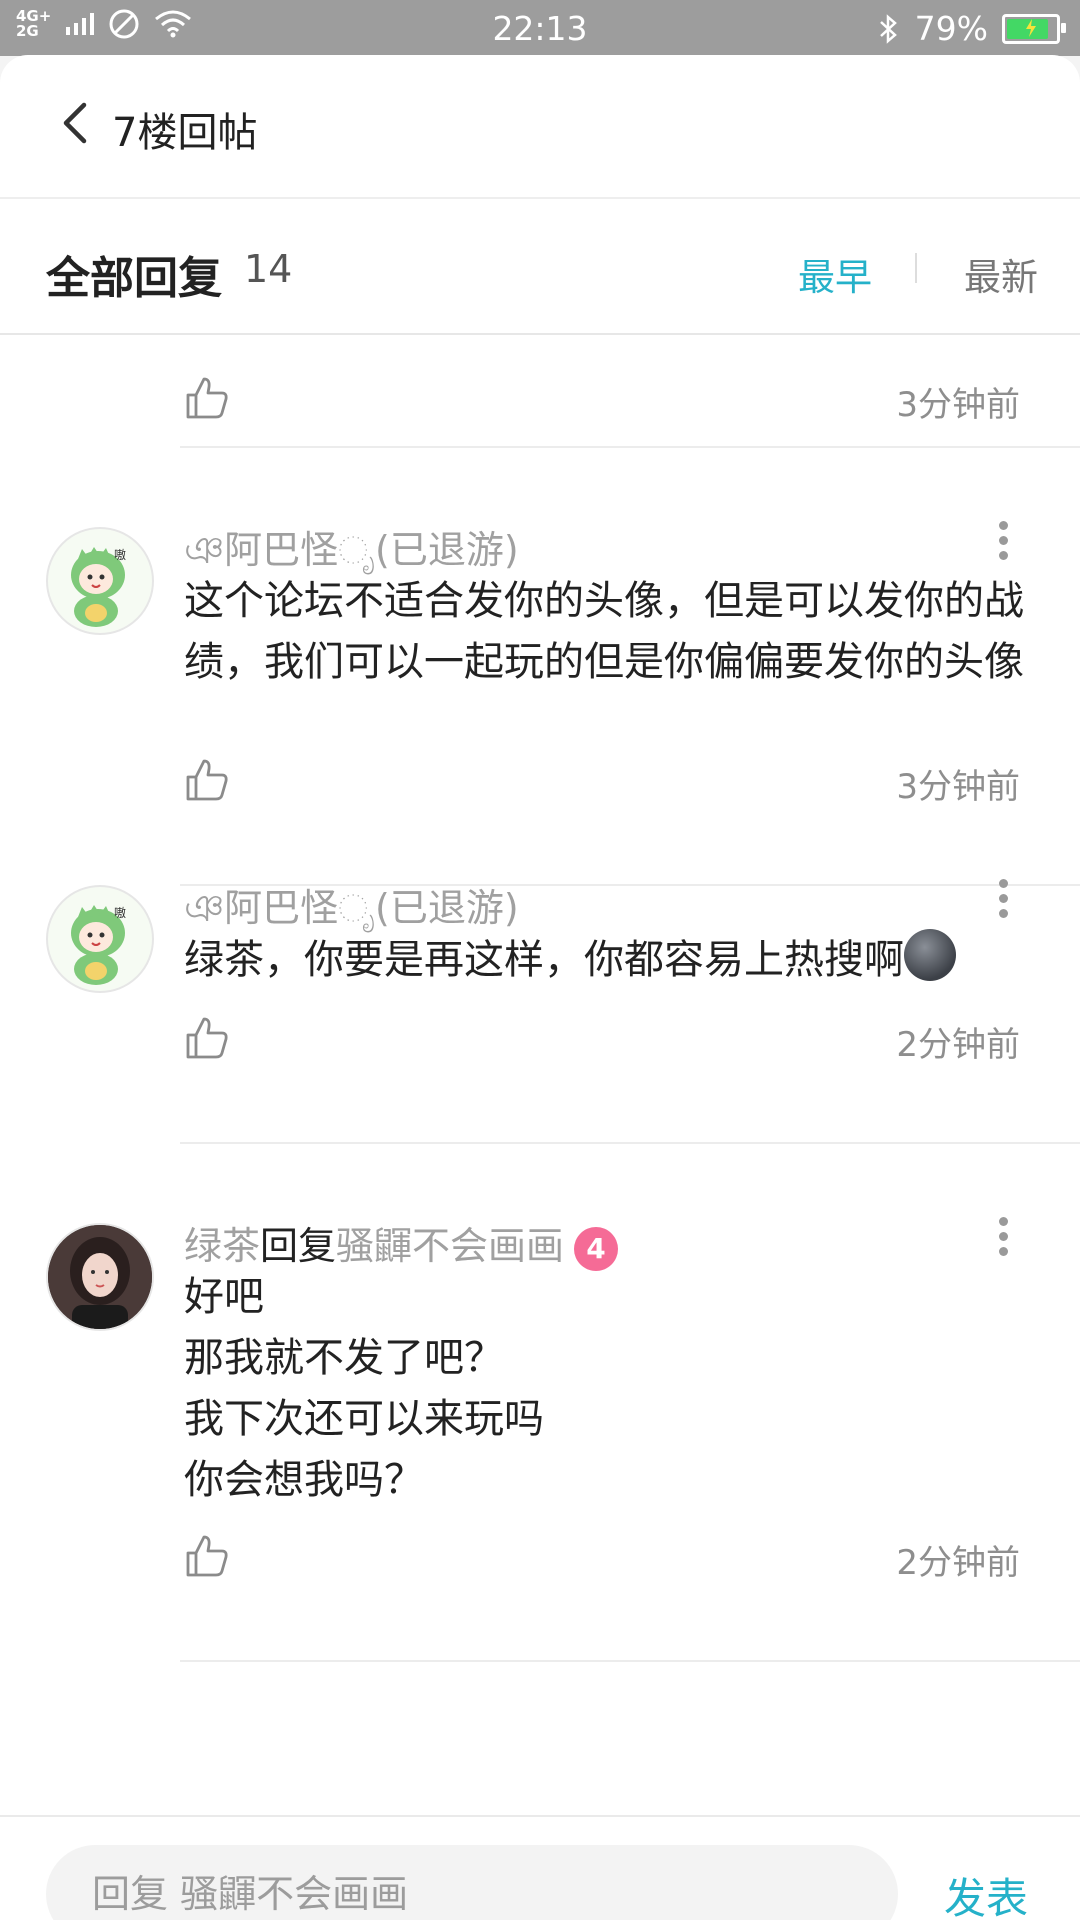  I want to click on reply-header: 绿茶回复骚鼲不会画画 4, so click(401, 1243).